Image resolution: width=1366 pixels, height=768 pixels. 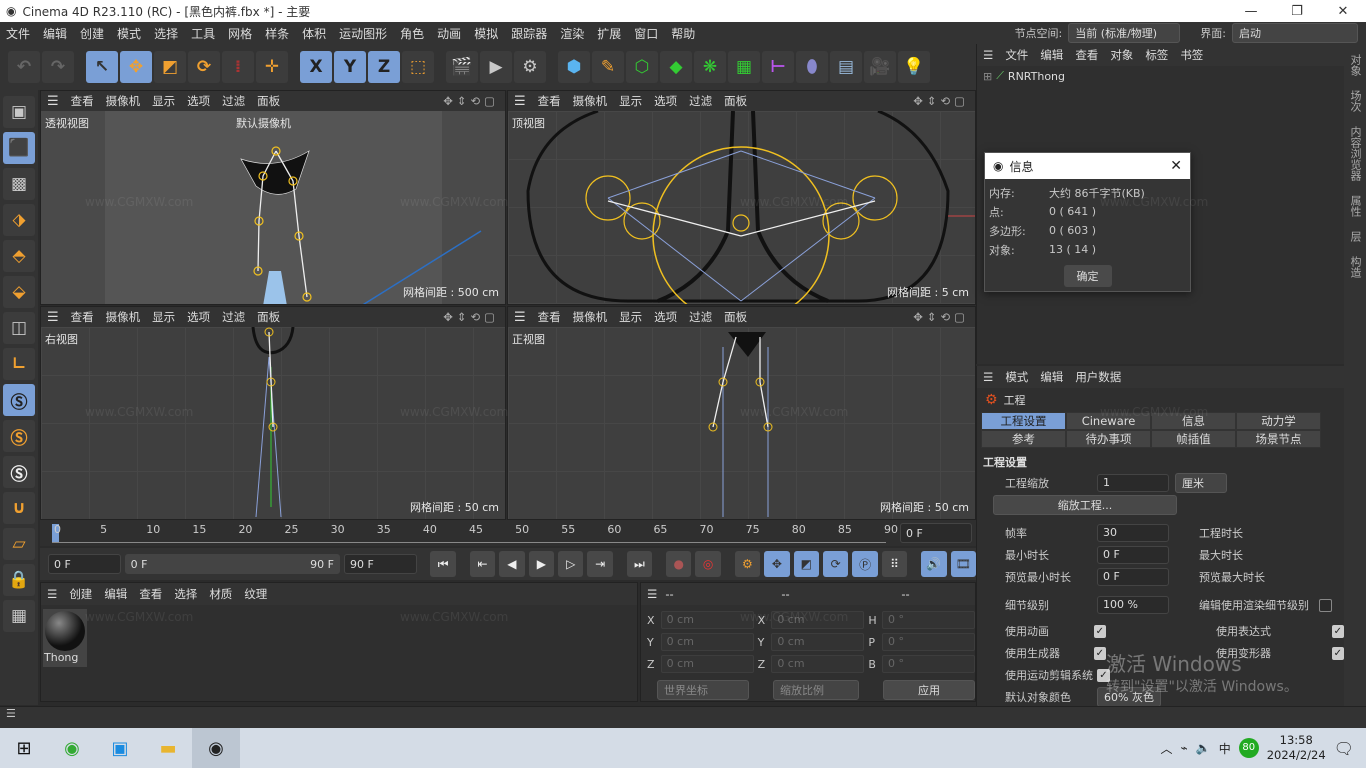 I want to click on menu-item: 网格, so click(x=240, y=33).